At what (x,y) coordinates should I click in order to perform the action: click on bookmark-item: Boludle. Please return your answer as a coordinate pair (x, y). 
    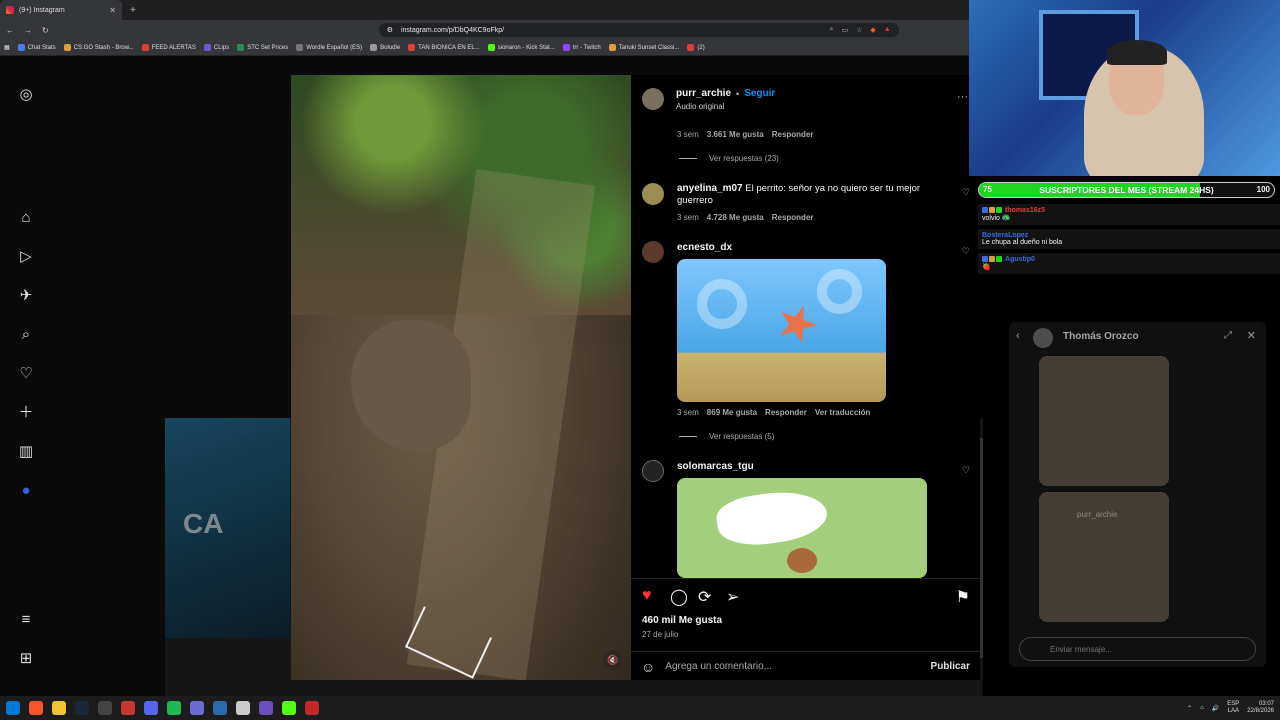
    Looking at the image, I should click on (385, 47).